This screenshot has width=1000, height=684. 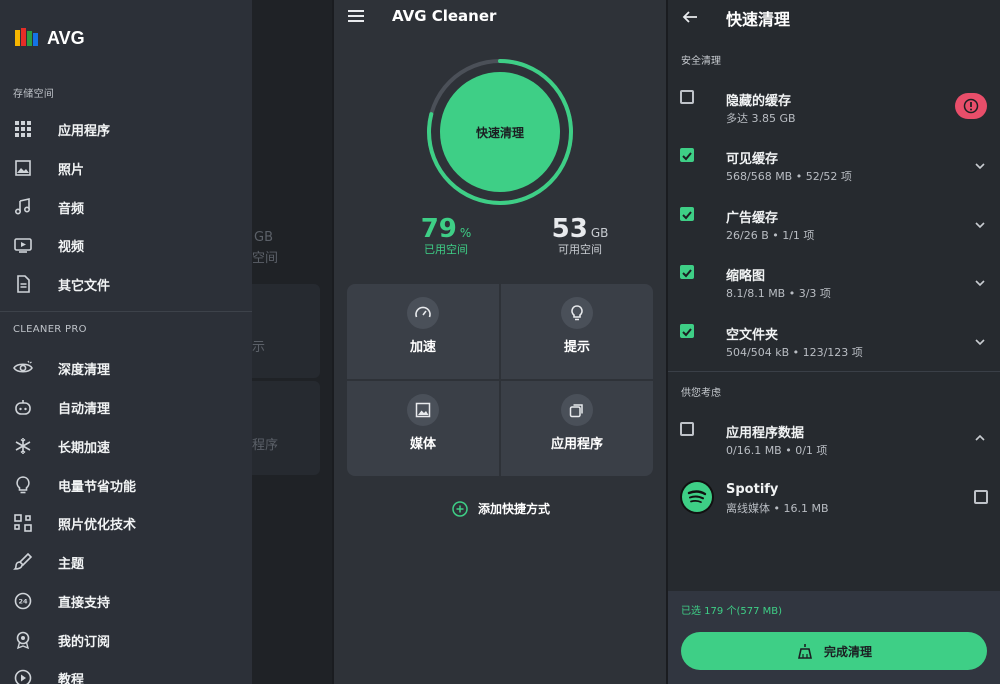 I want to click on used-space-stat: 79% 已用空间, so click(x=446, y=235).